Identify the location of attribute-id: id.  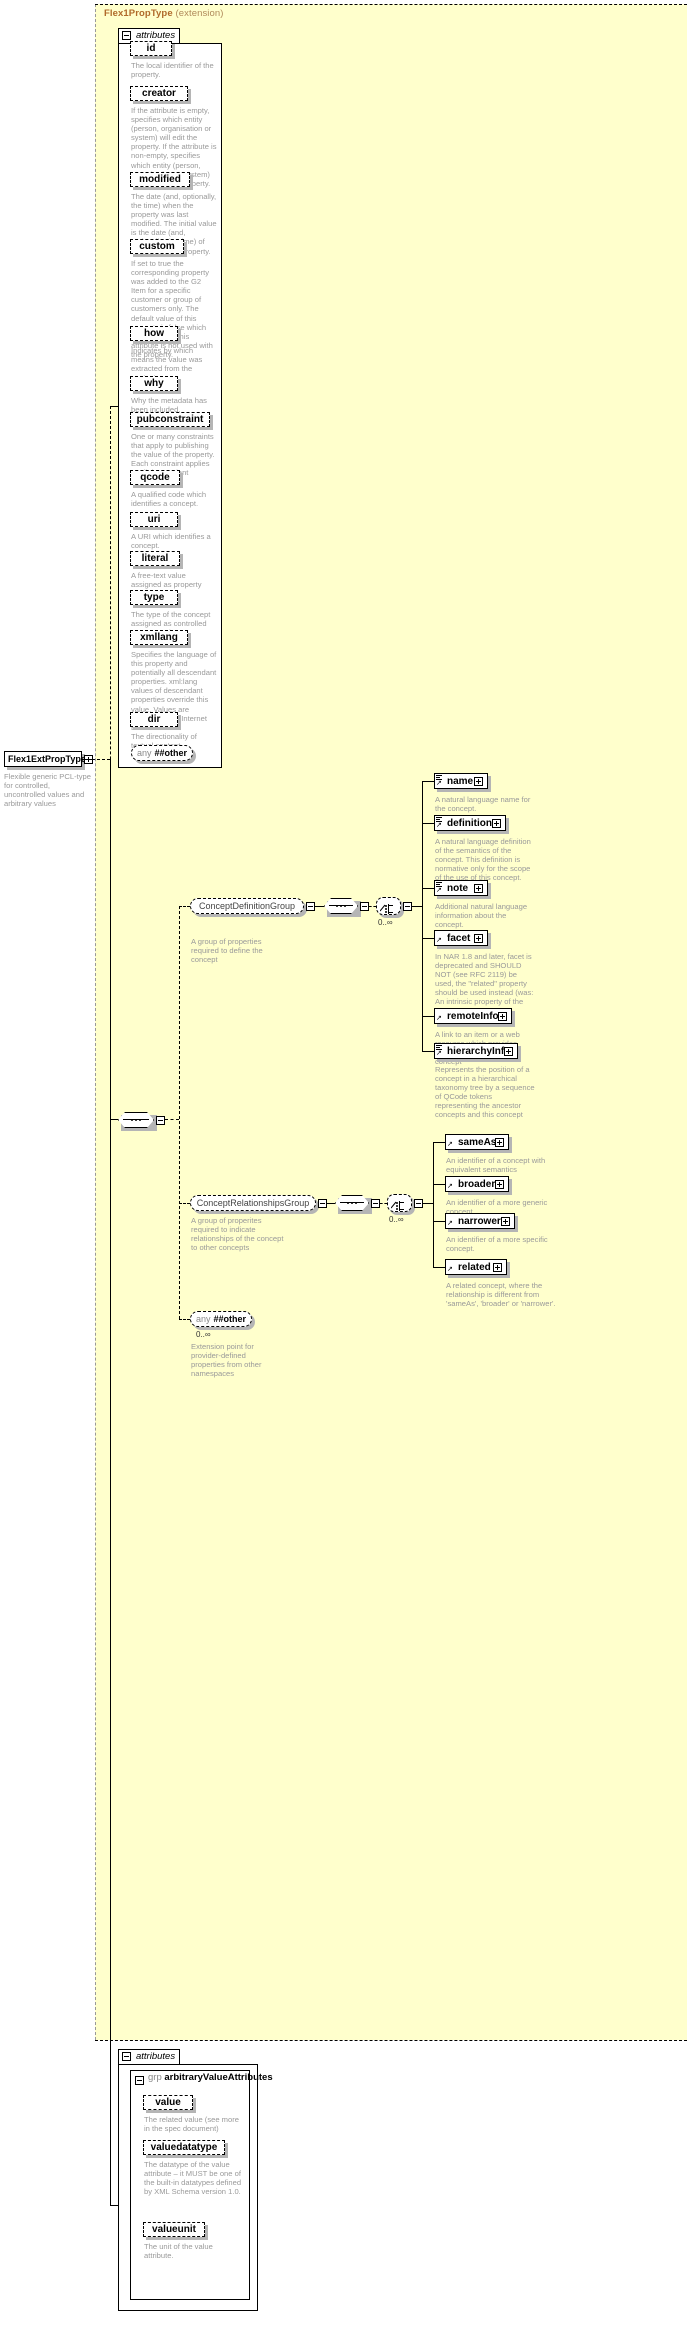
(152, 50).